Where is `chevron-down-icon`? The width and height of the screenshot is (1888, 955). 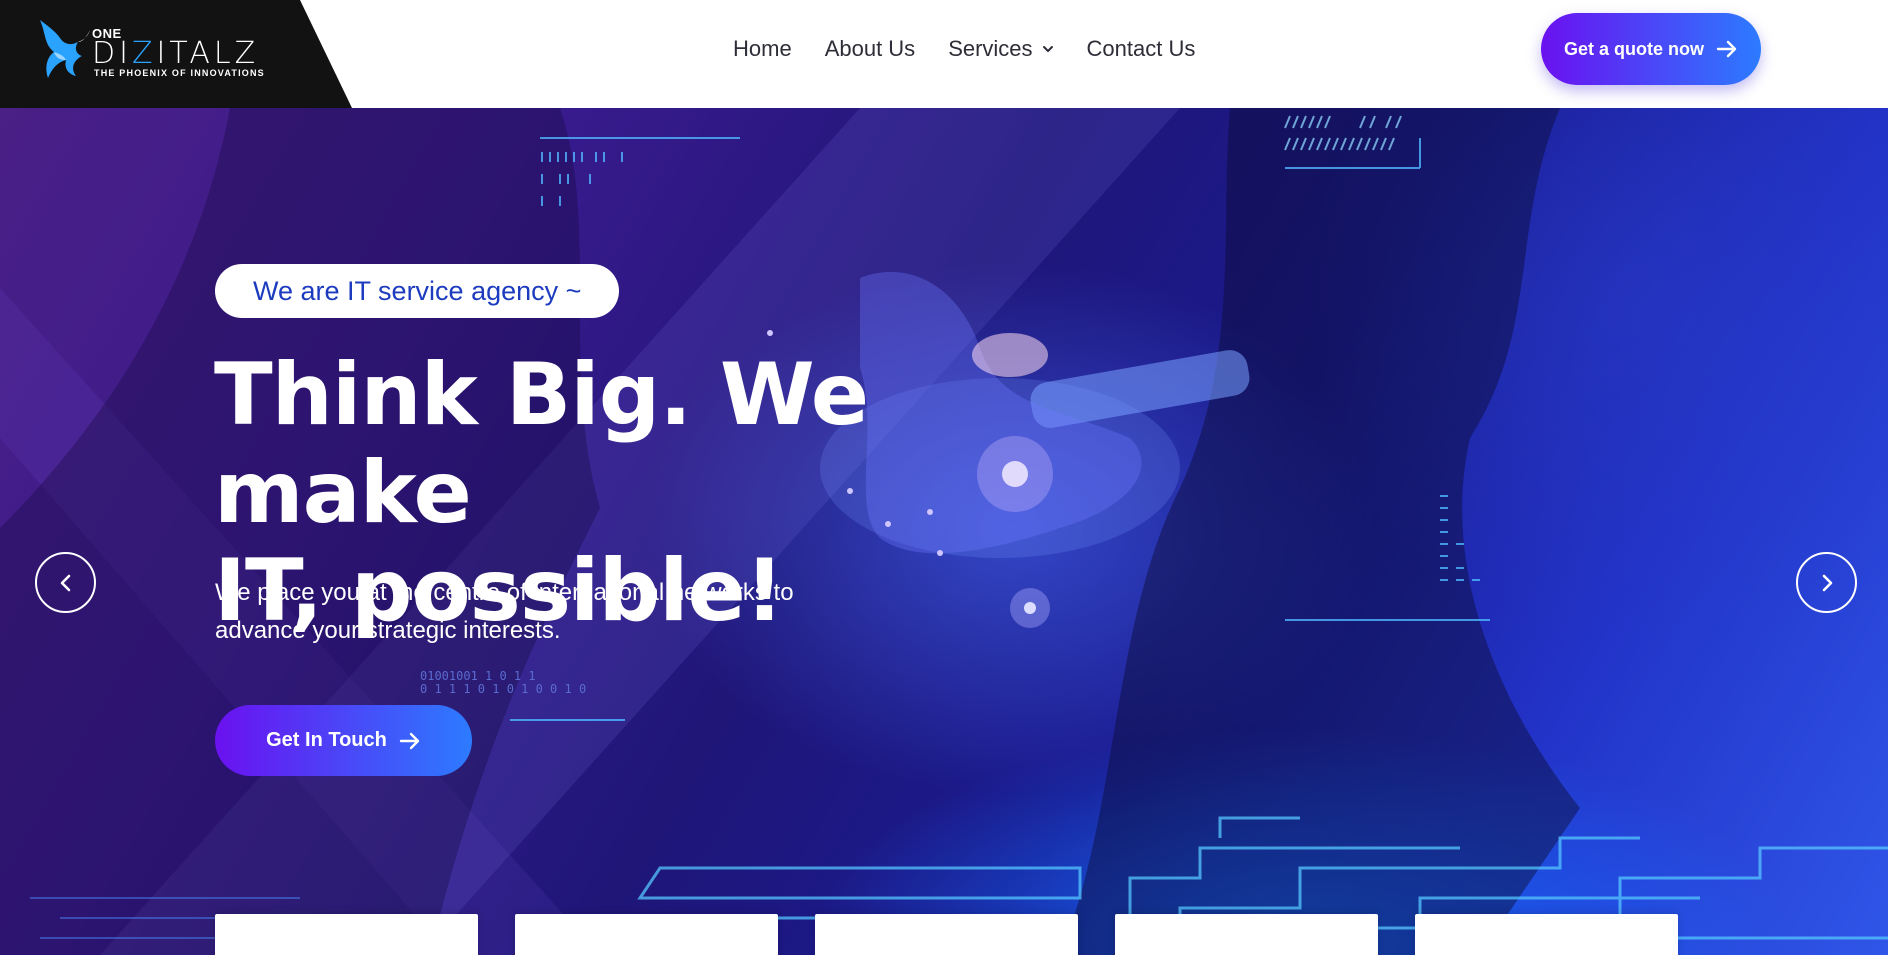 chevron-down-icon is located at coordinates (1047, 49).